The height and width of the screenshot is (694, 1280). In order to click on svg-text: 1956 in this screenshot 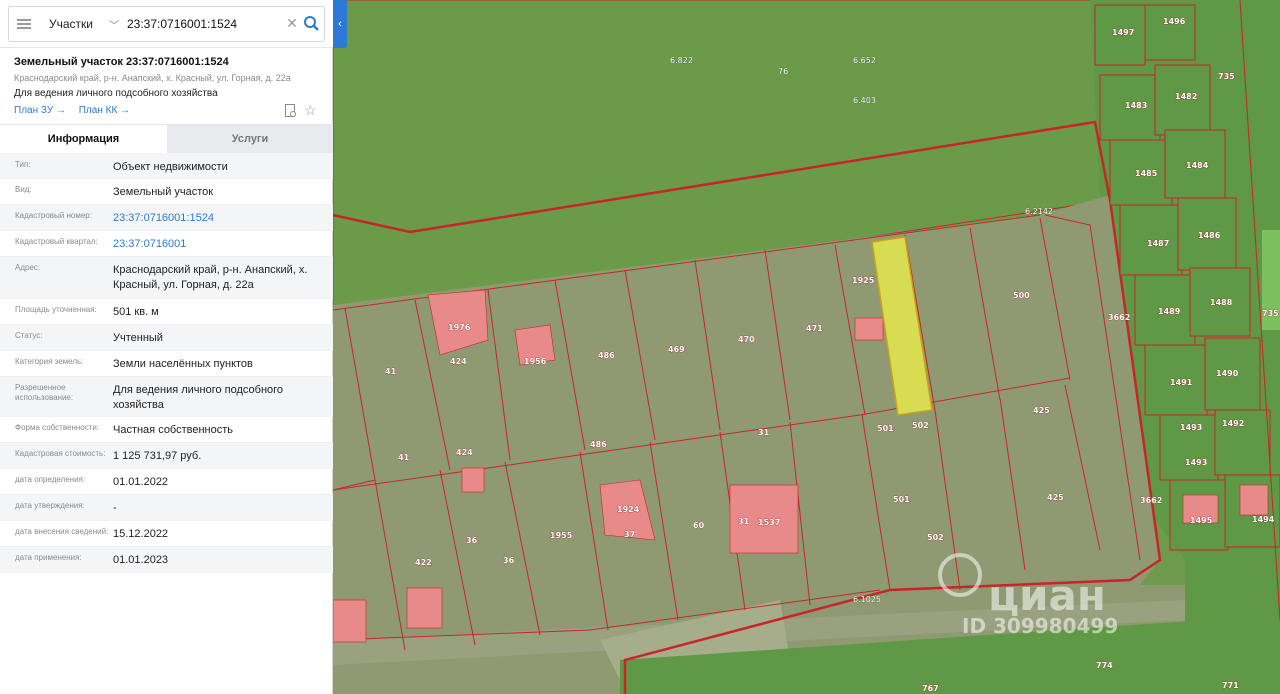, I will do `click(535, 361)`.